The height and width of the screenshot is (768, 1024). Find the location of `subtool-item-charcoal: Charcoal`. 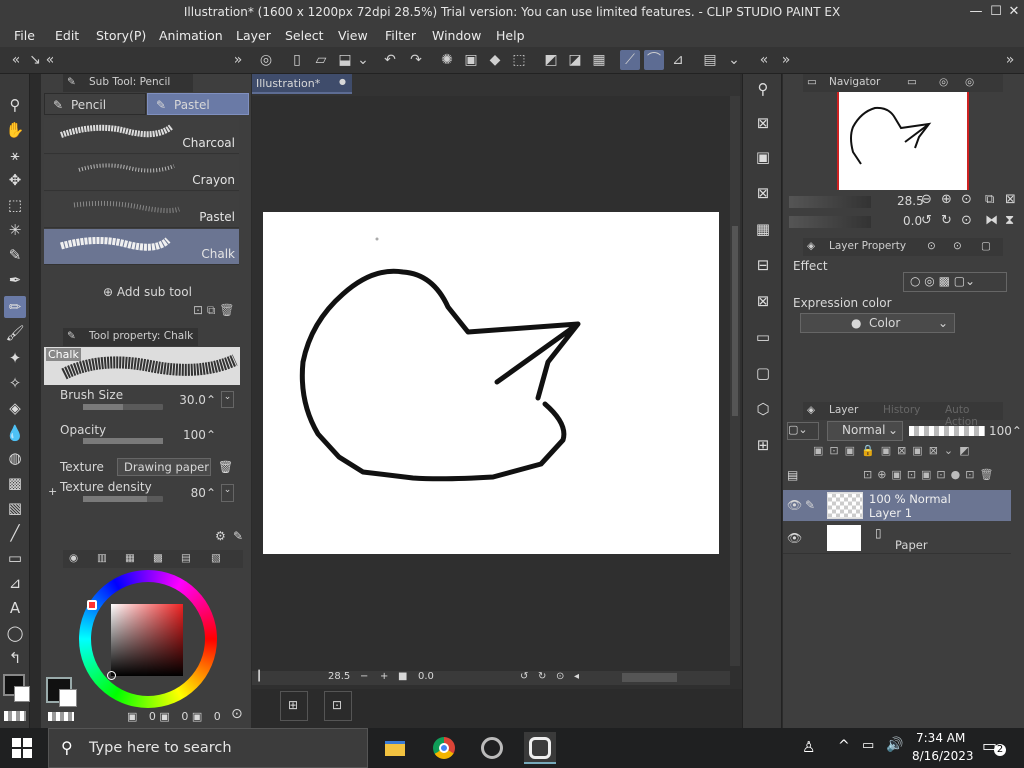

subtool-item-charcoal: Charcoal is located at coordinates (141, 136).